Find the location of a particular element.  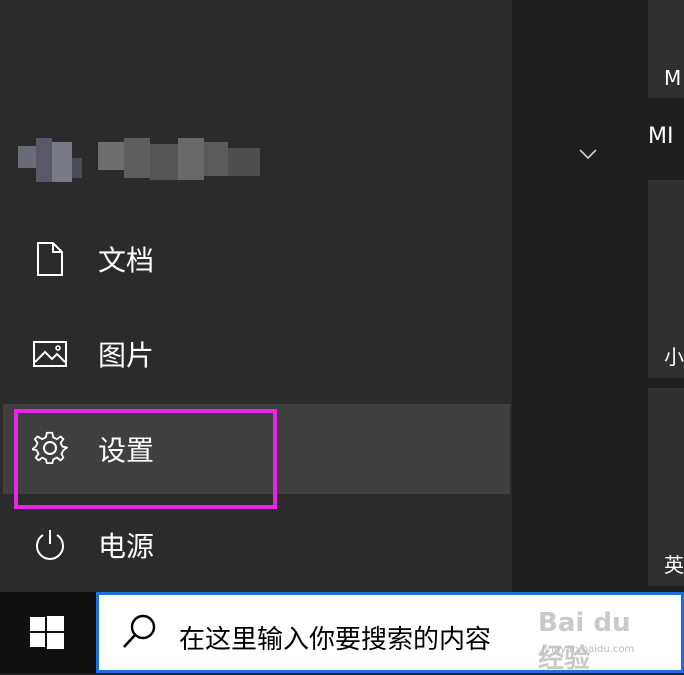

start-item-documents: 文档 is located at coordinates (256, 259).